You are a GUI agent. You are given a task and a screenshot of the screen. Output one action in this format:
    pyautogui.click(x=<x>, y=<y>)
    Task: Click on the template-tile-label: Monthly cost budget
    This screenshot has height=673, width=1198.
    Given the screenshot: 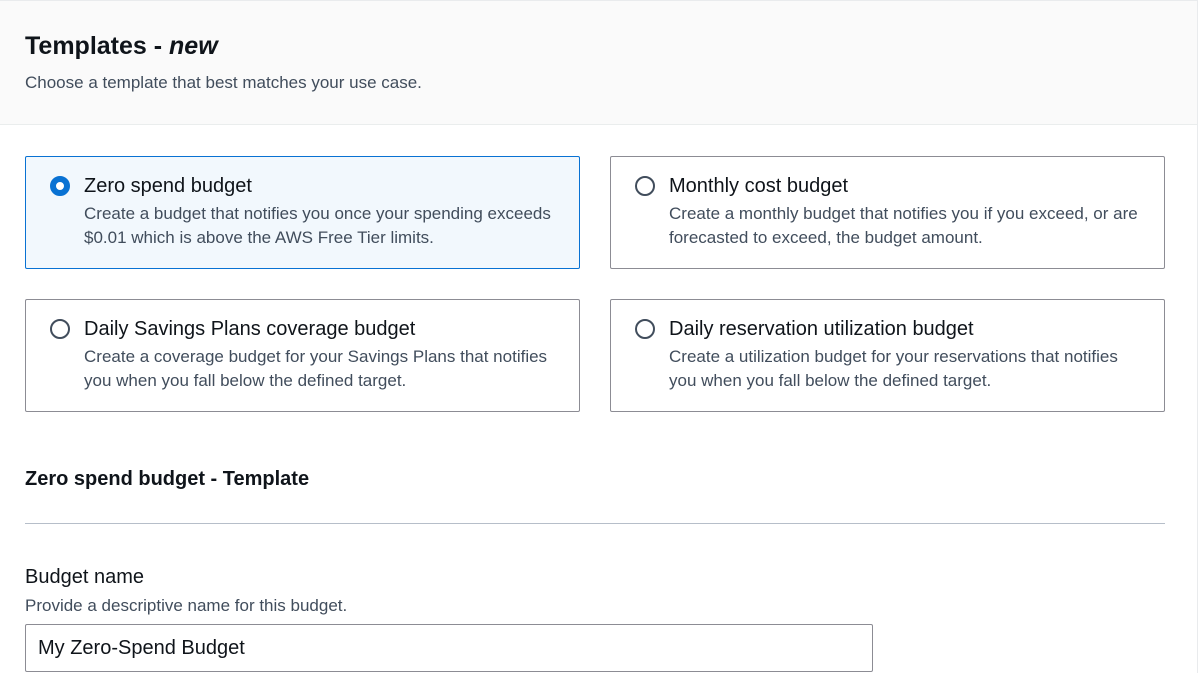 What is the action you would take?
    pyautogui.click(x=758, y=186)
    